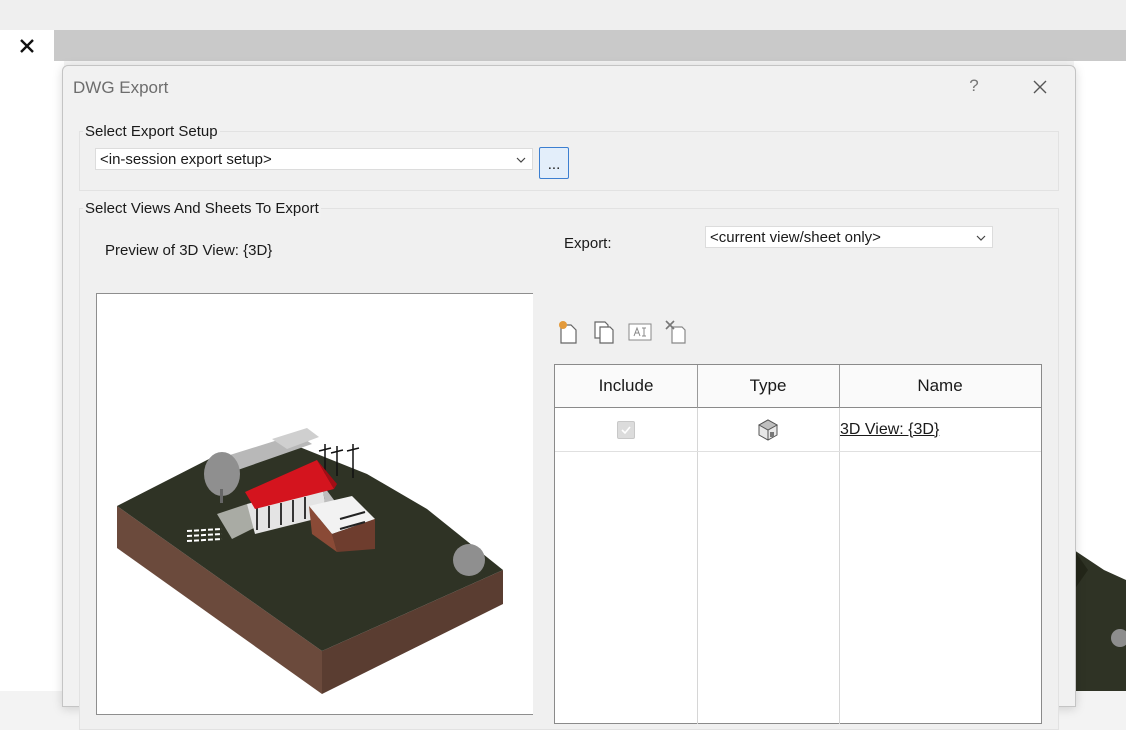 The height and width of the screenshot is (730, 1126). What do you see at coordinates (1100, 620) in the screenshot?
I see `background-model-view` at bounding box center [1100, 620].